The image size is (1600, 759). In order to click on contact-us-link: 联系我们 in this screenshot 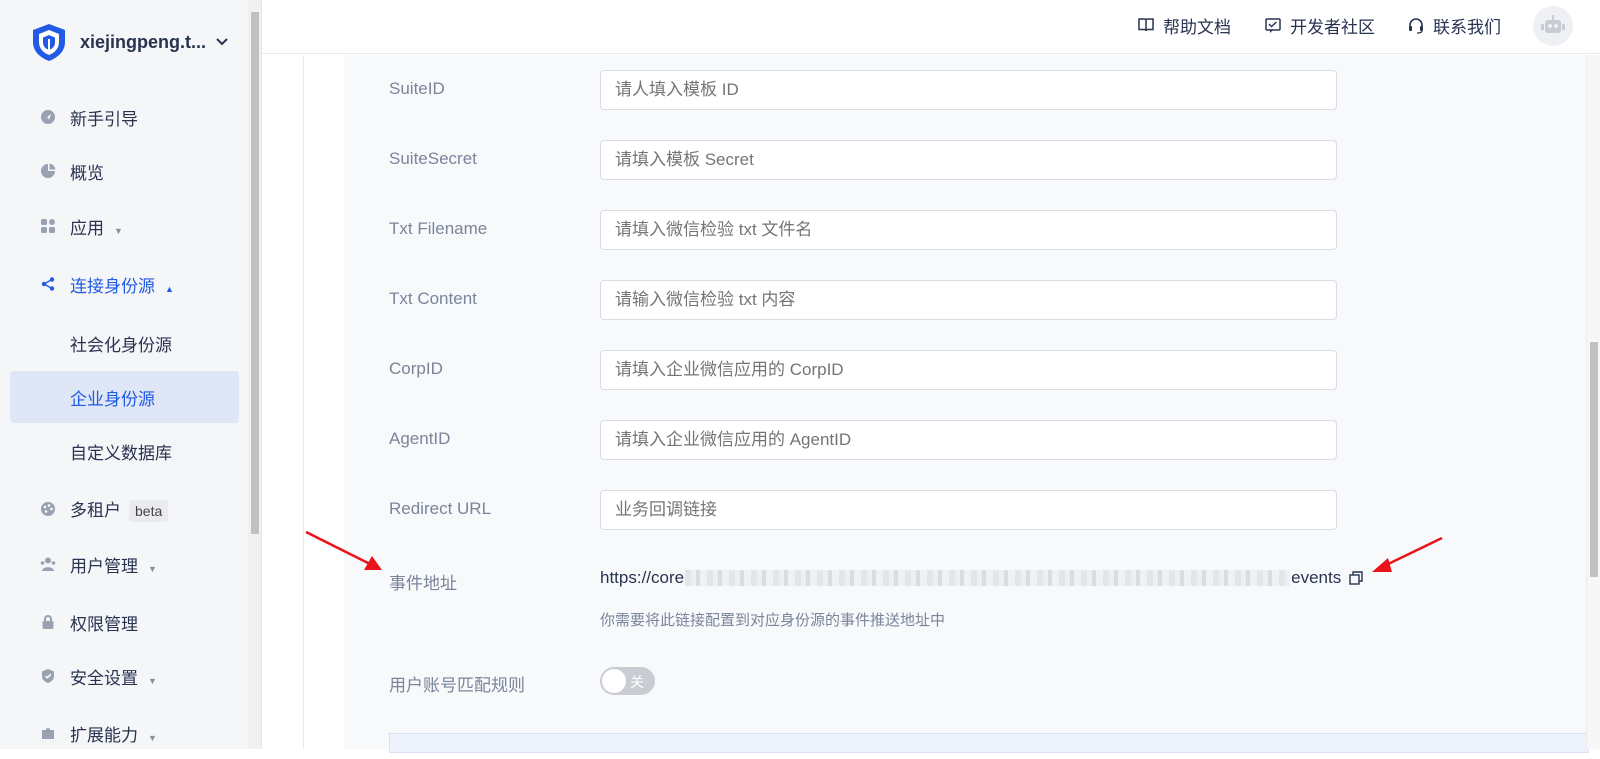, I will do `click(1454, 25)`.